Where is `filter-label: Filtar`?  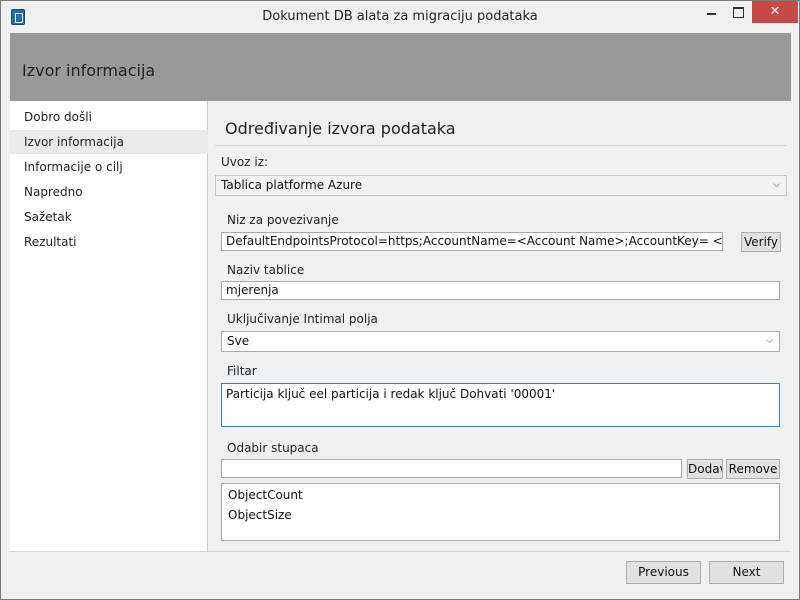 filter-label: Filtar is located at coordinates (242, 371).